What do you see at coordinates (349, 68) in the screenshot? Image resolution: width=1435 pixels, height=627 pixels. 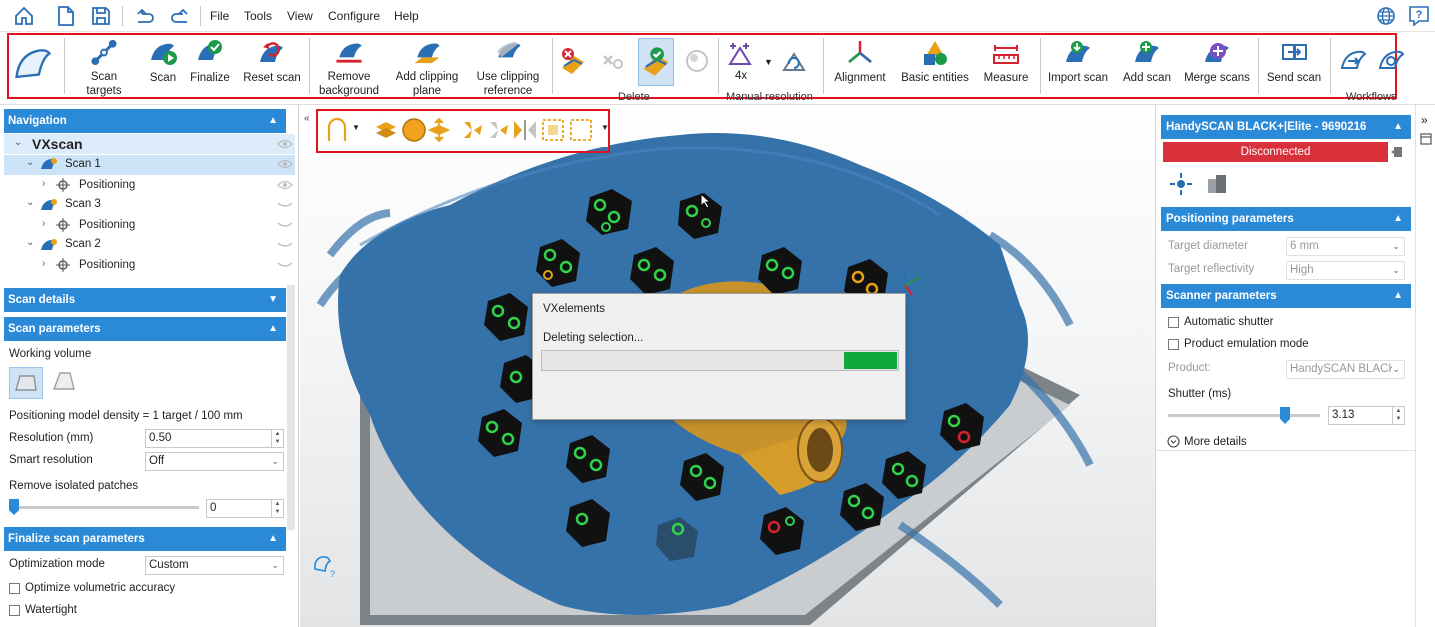 I see `remove-background-button: Remove background` at bounding box center [349, 68].